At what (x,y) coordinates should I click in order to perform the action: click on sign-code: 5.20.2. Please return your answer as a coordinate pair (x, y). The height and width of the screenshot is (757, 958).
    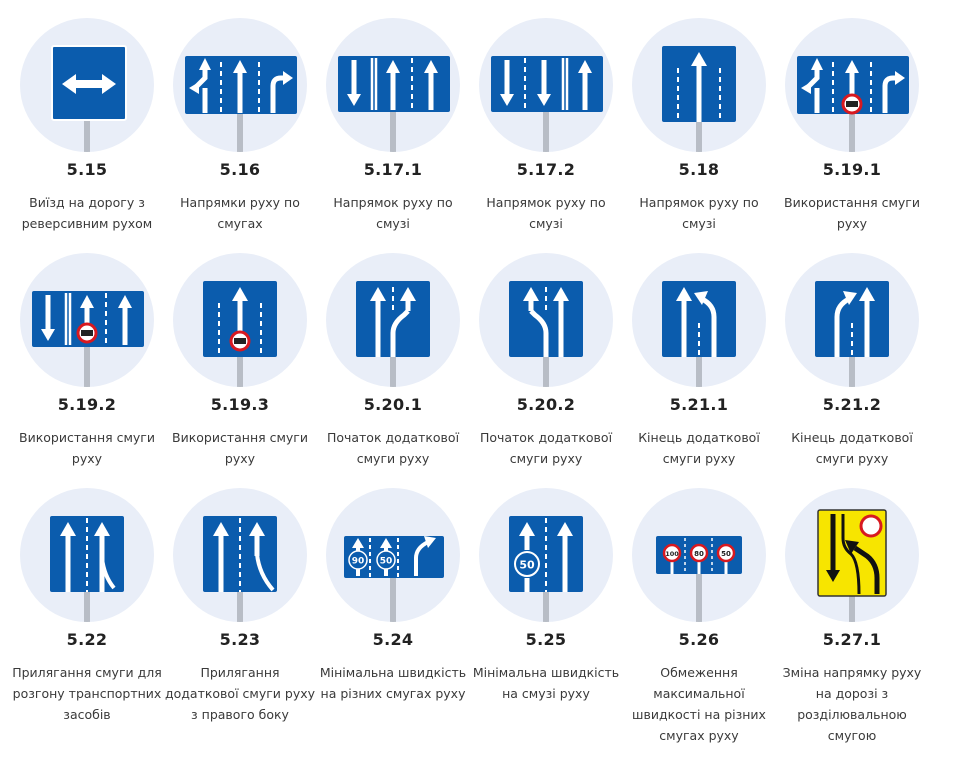
    Looking at the image, I should click on (546, 404).